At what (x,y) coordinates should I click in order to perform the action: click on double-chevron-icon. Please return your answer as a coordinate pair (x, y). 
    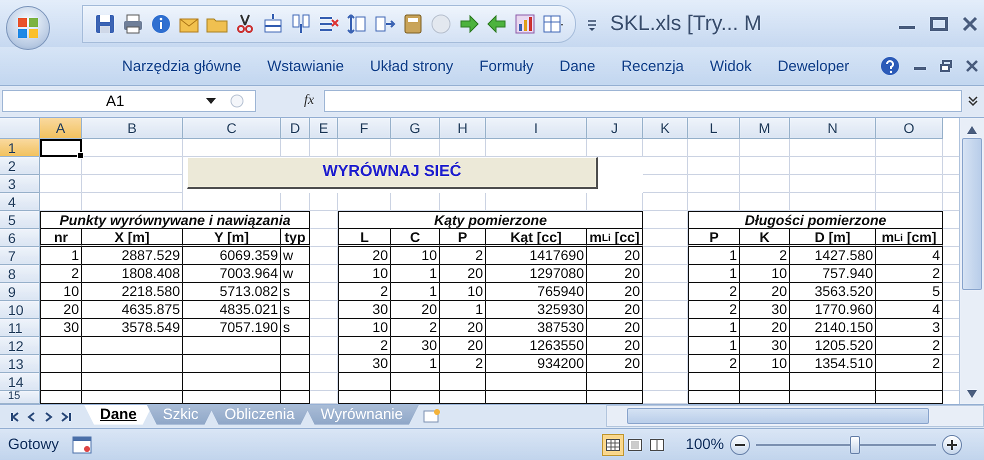
    Looking at the image, I should click on (973, 101).